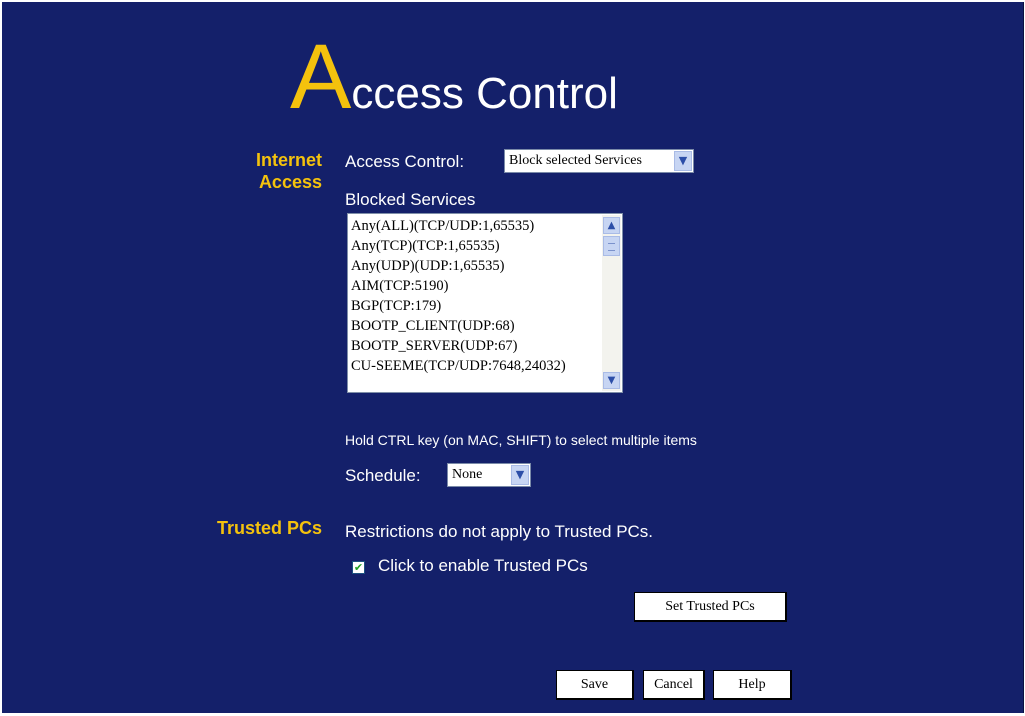  What do you see at coordinates (486, 286) in the screenshot?
I see `blocked-service-option: AIM(TCP:5190)` at bounding box center [486, 286].